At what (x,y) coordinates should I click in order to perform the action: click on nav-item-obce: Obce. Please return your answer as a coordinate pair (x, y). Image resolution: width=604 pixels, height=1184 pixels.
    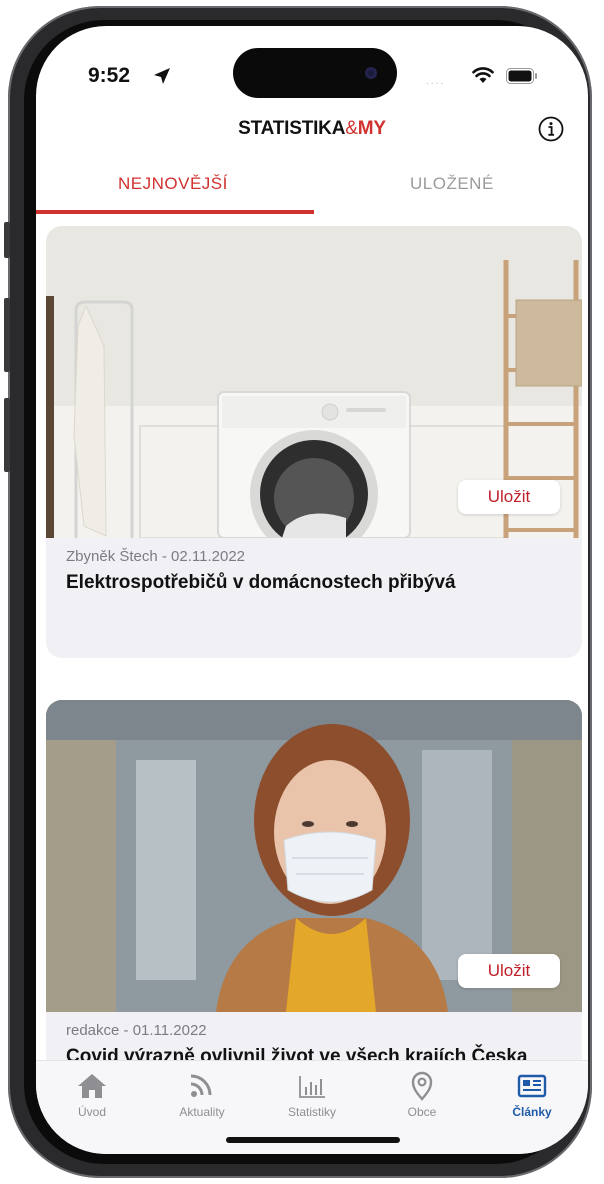
    Looking at the image, I should click on (422, 1095).